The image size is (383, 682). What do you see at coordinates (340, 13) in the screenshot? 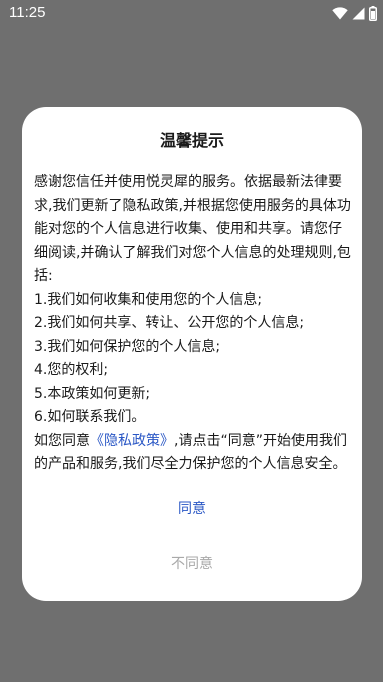
I see `wifi-icon` at bounding box center [340, 13].